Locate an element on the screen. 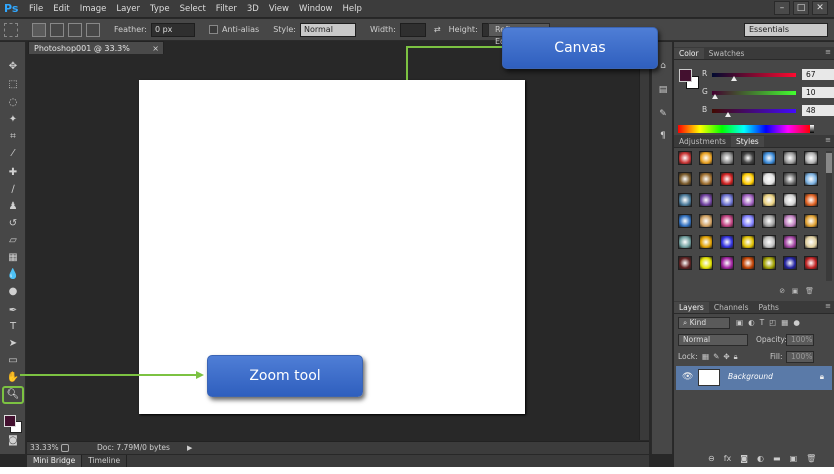  tab-paths: Paths is located at coordinates (769, 307).